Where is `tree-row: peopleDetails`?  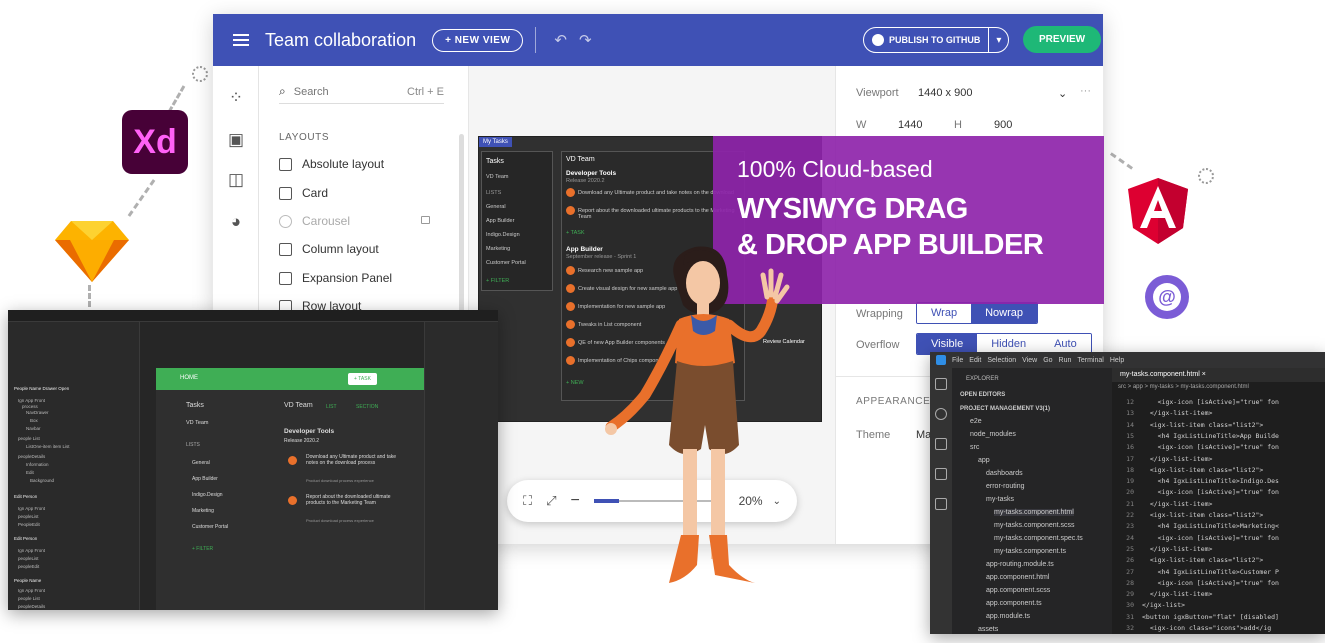 tree-row: peopleDetails is located at coordinates (31, 456).